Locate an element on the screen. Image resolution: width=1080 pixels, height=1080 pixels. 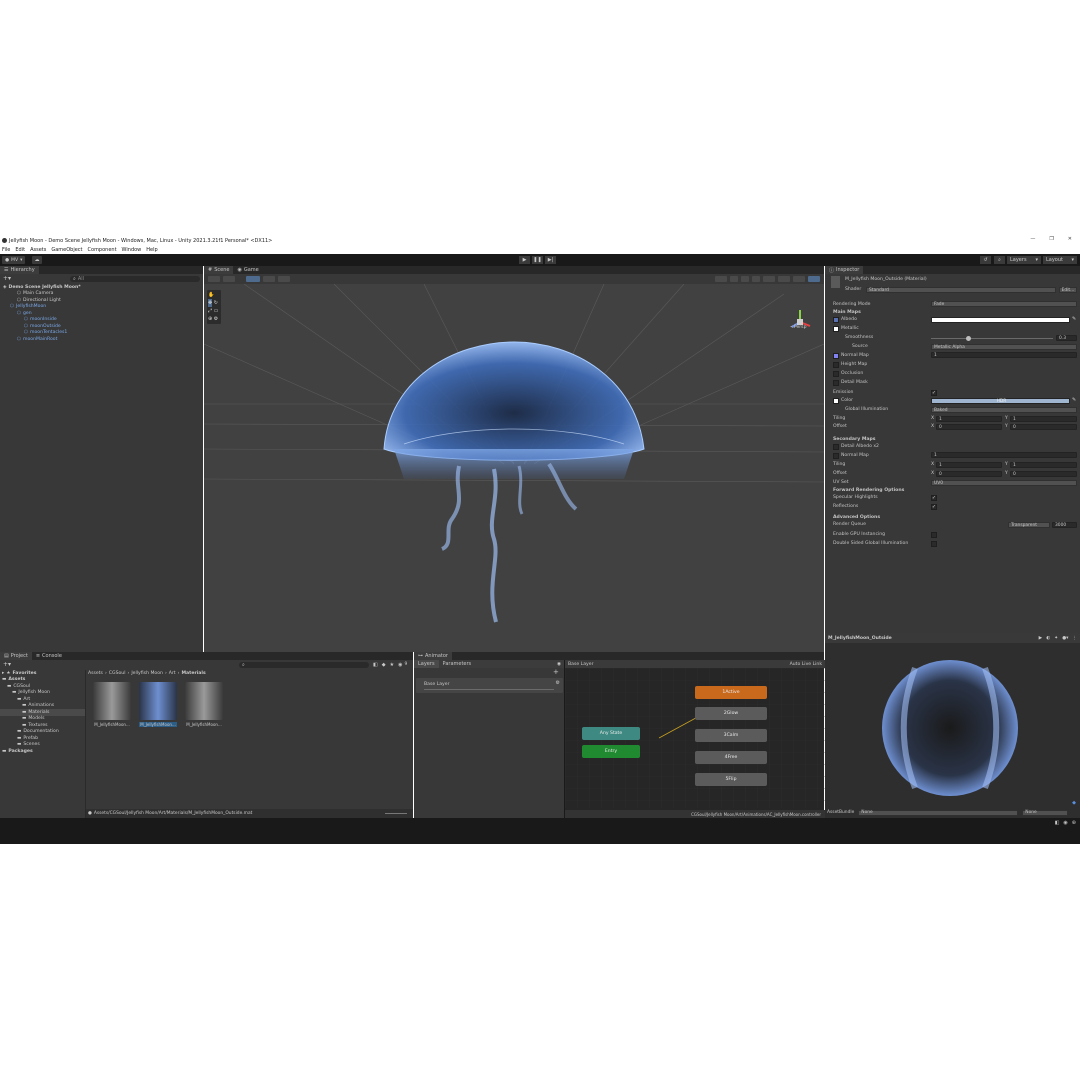
tab-scene: # Scene is located at coordinates (219, 270).